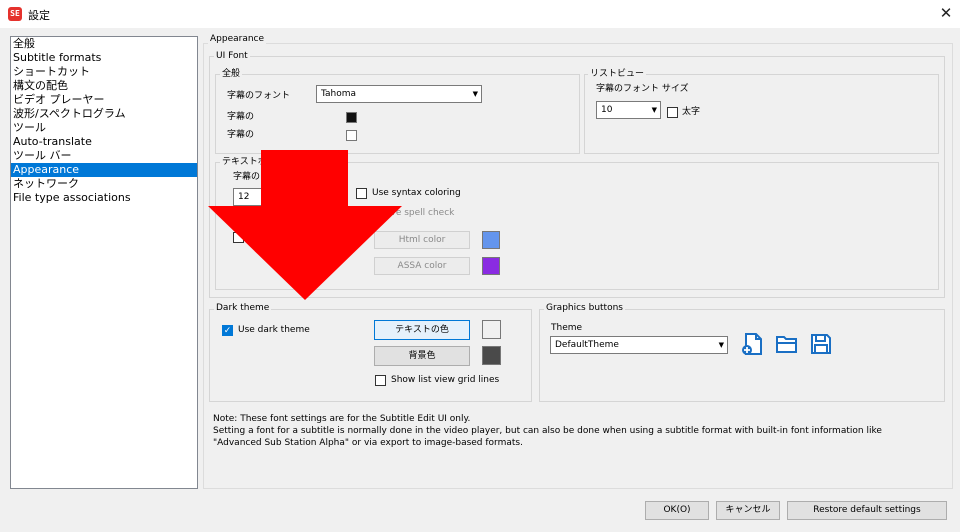  I want to click on nav-item: ツール, so click(104, 128).